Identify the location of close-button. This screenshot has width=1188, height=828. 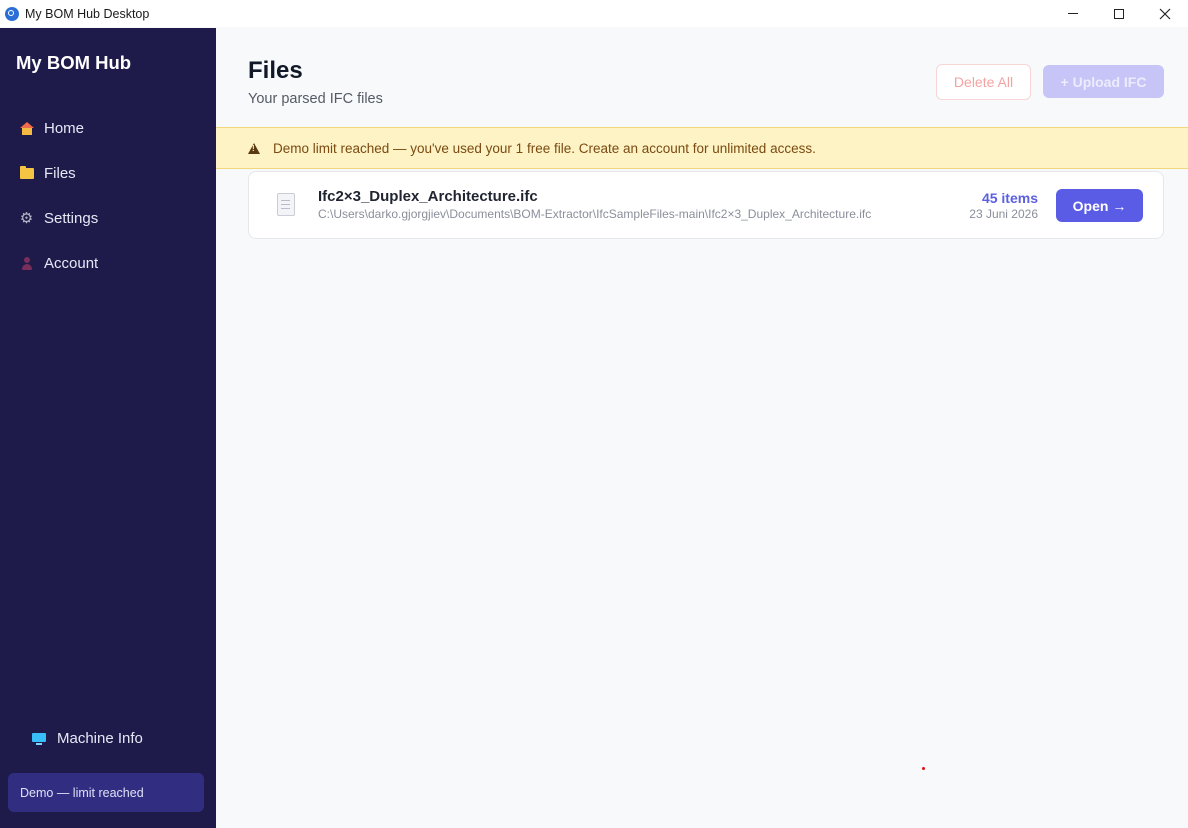
(1165, 13).